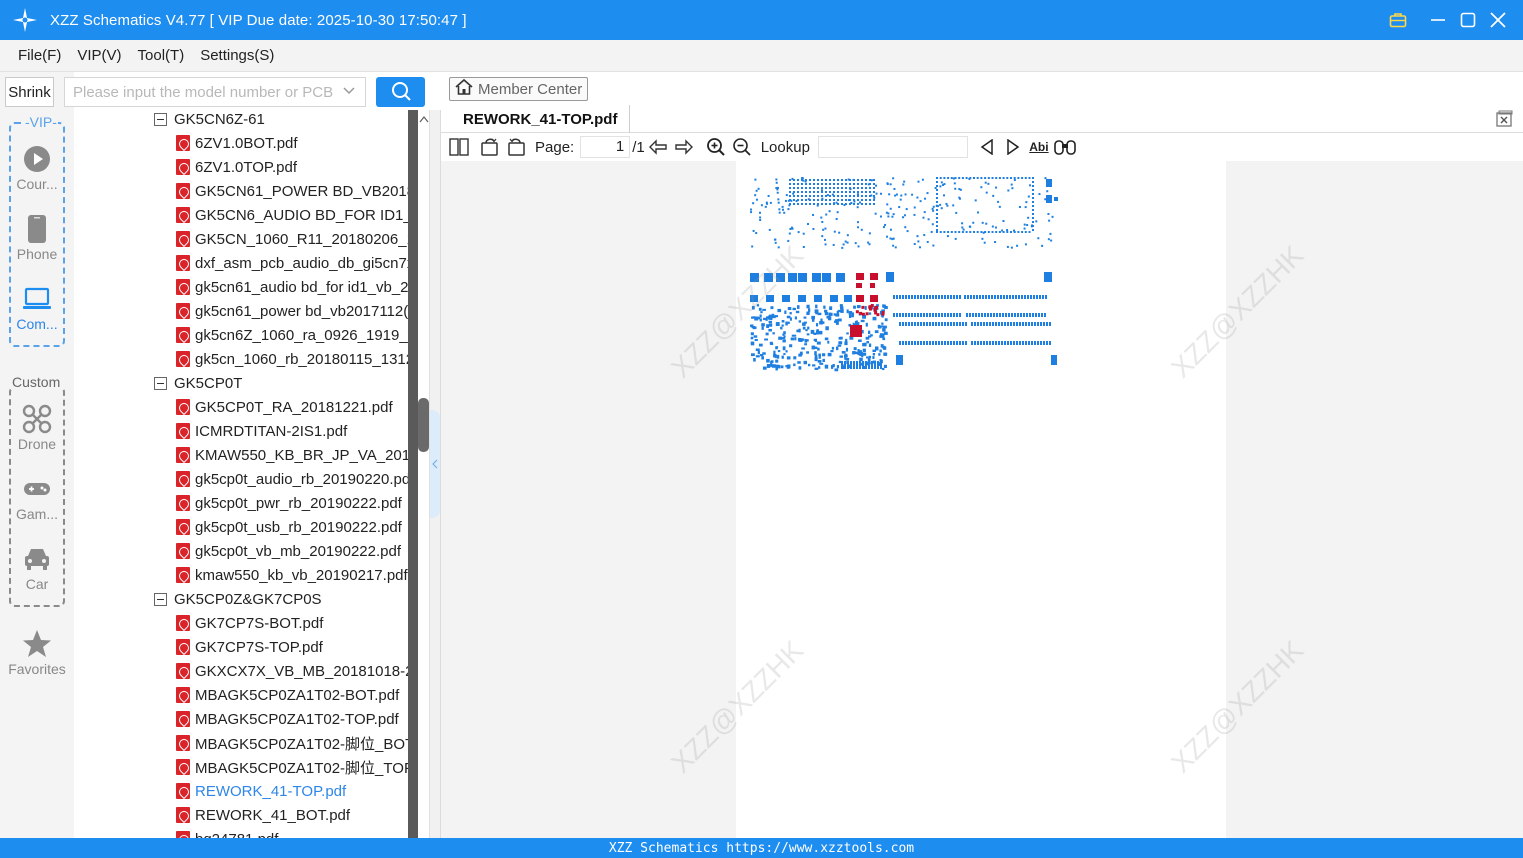  I want to click on member-center-button: Member Center, so click(518, 89).